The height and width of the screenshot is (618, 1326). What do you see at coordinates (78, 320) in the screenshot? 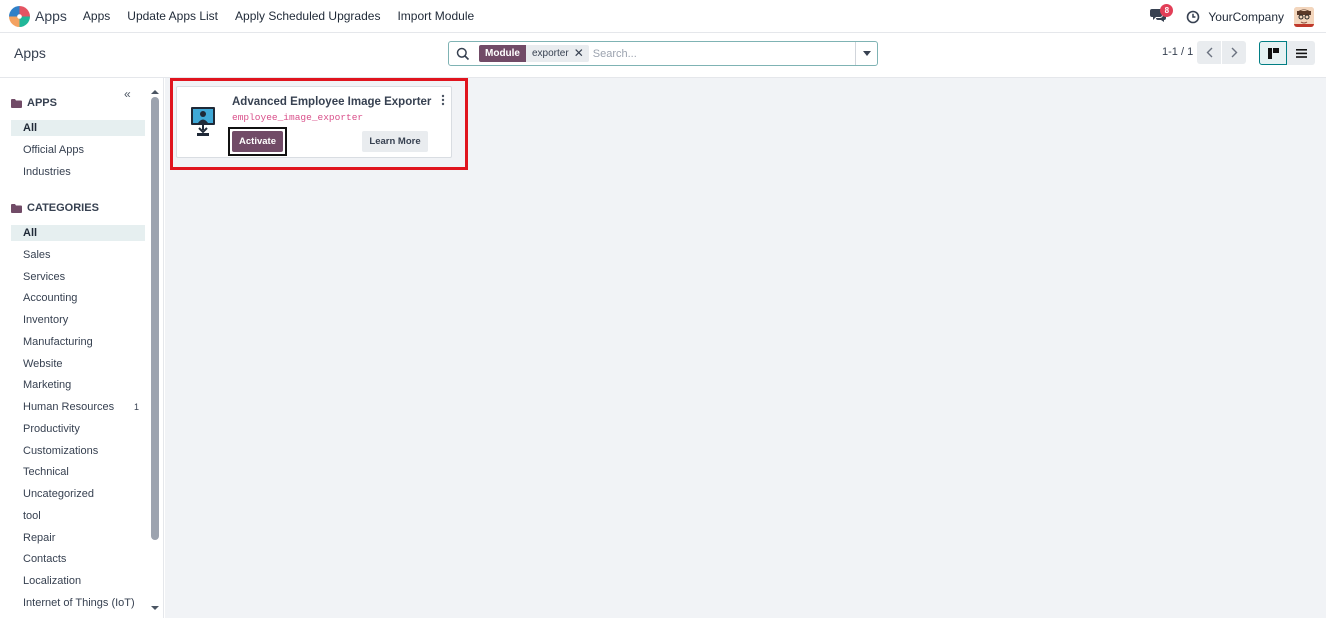
I see `category-inventory: Inventory` at bounding box center [78, 320].